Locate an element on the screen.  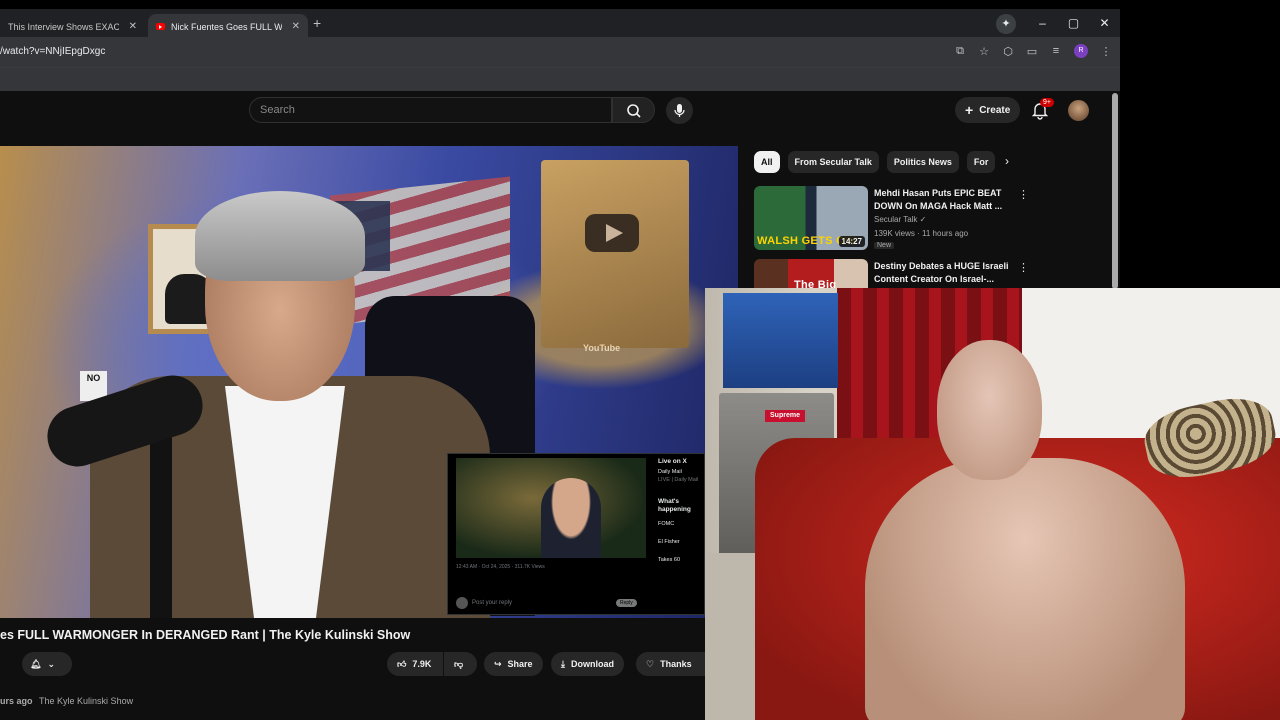
share-label: Share is located at coordinates (520, 664).